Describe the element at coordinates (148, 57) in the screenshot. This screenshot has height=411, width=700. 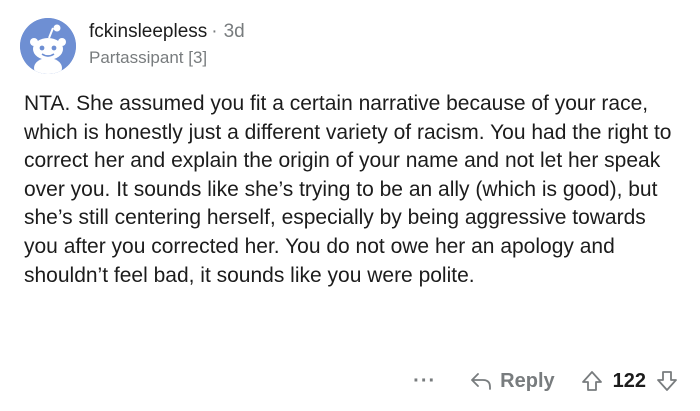
I see `user-flair: Partassipant [3]` at that location.